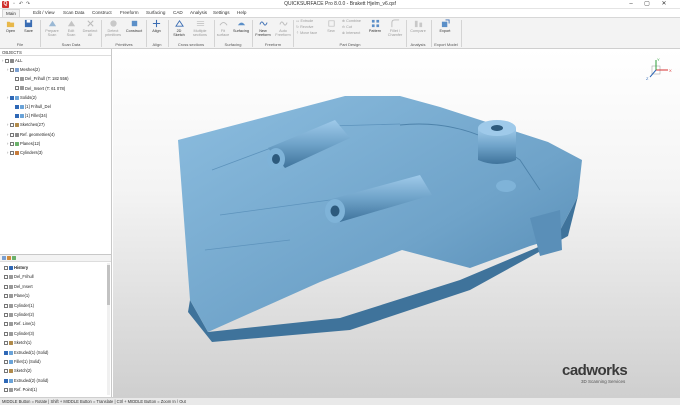  Describe the element at coordinates (19, 323) in the screenshot. I see `history-item: Ref. Line(1)` at that location.